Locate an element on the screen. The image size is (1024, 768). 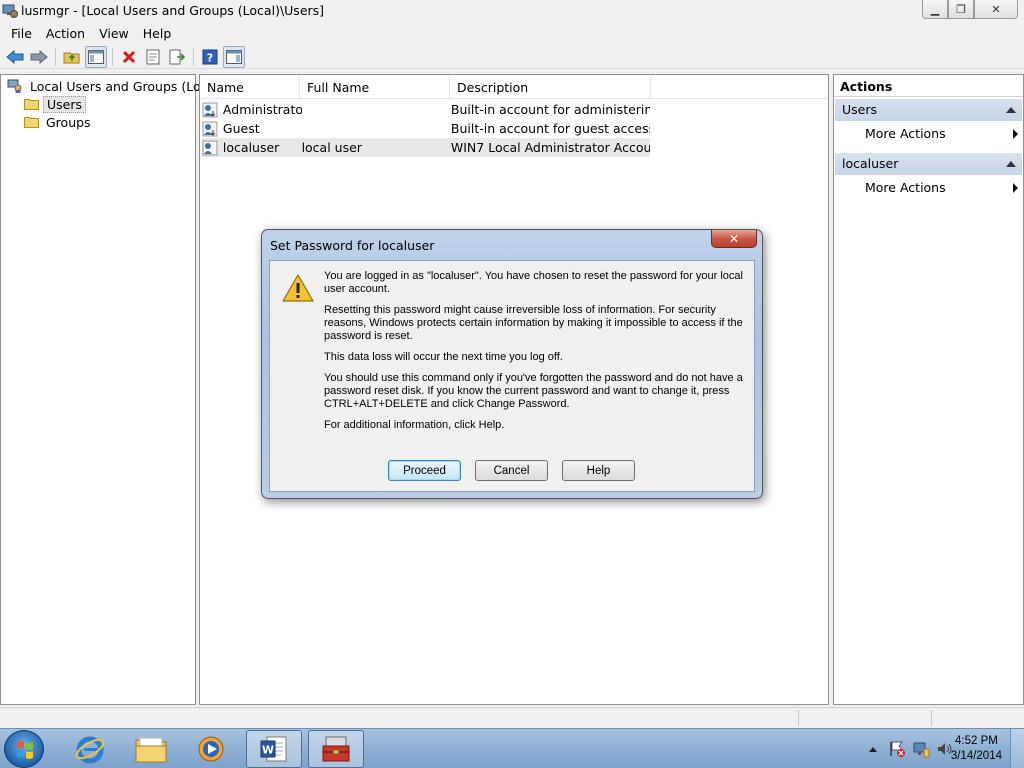
toolbox-icon is located at coordinates (336, 749).